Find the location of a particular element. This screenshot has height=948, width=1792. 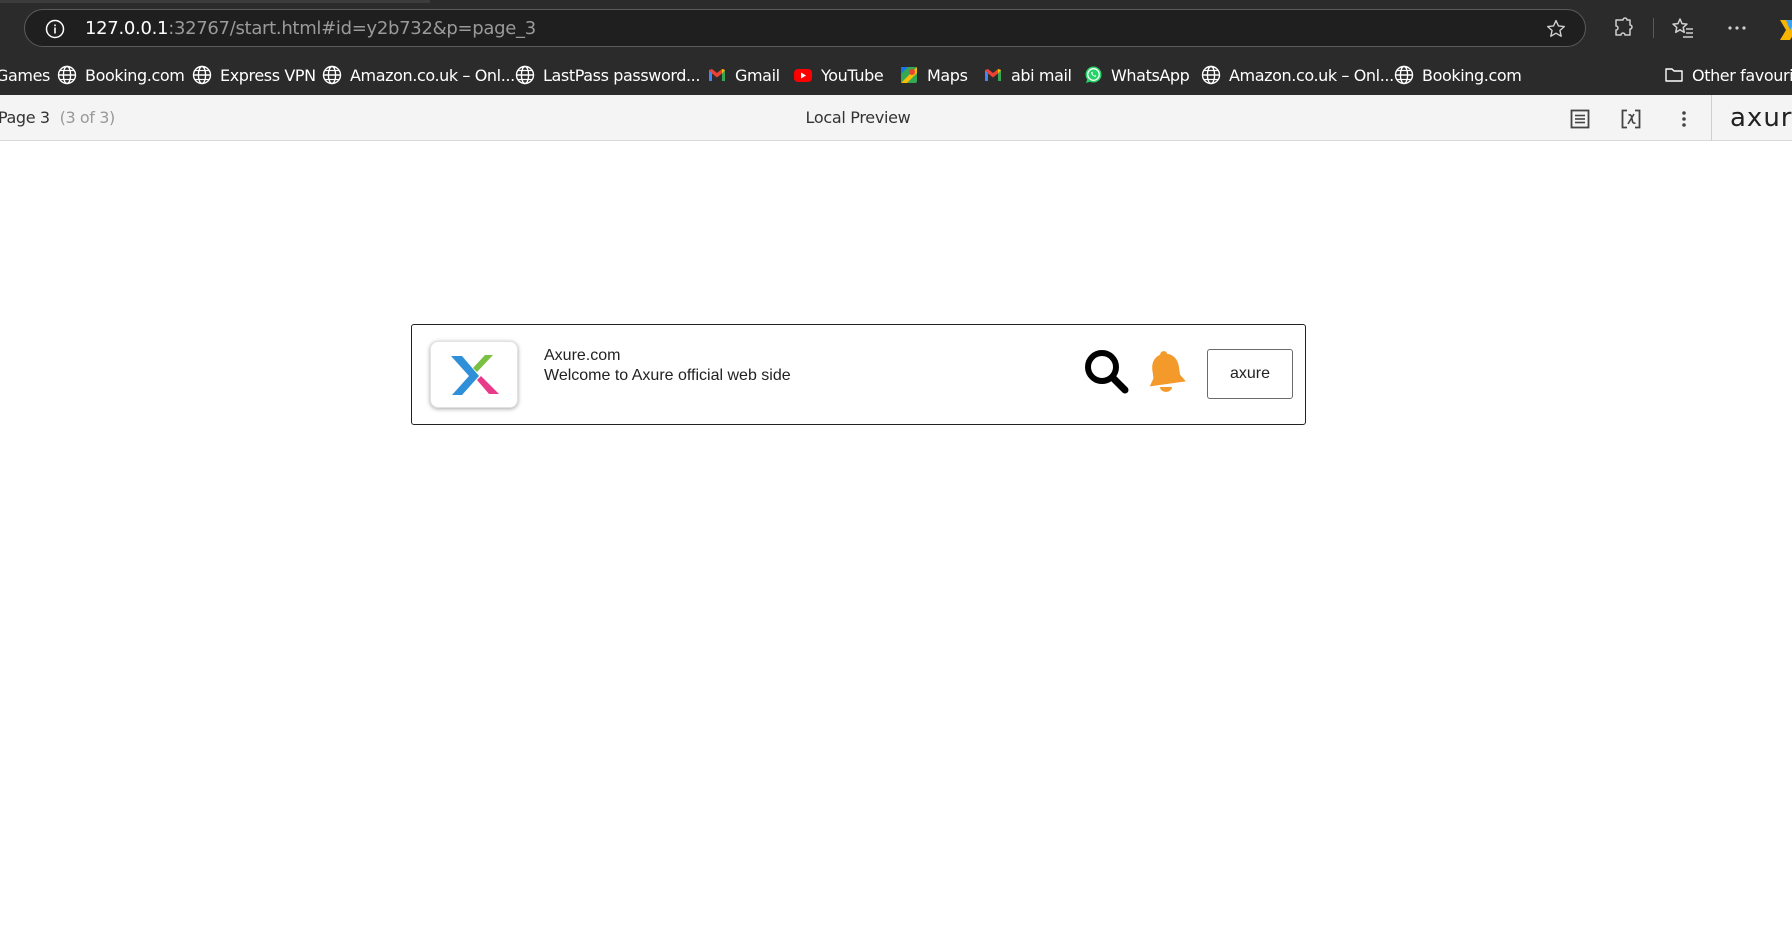

other-favourites: Other favourites is located at coordinates (1728, 75).